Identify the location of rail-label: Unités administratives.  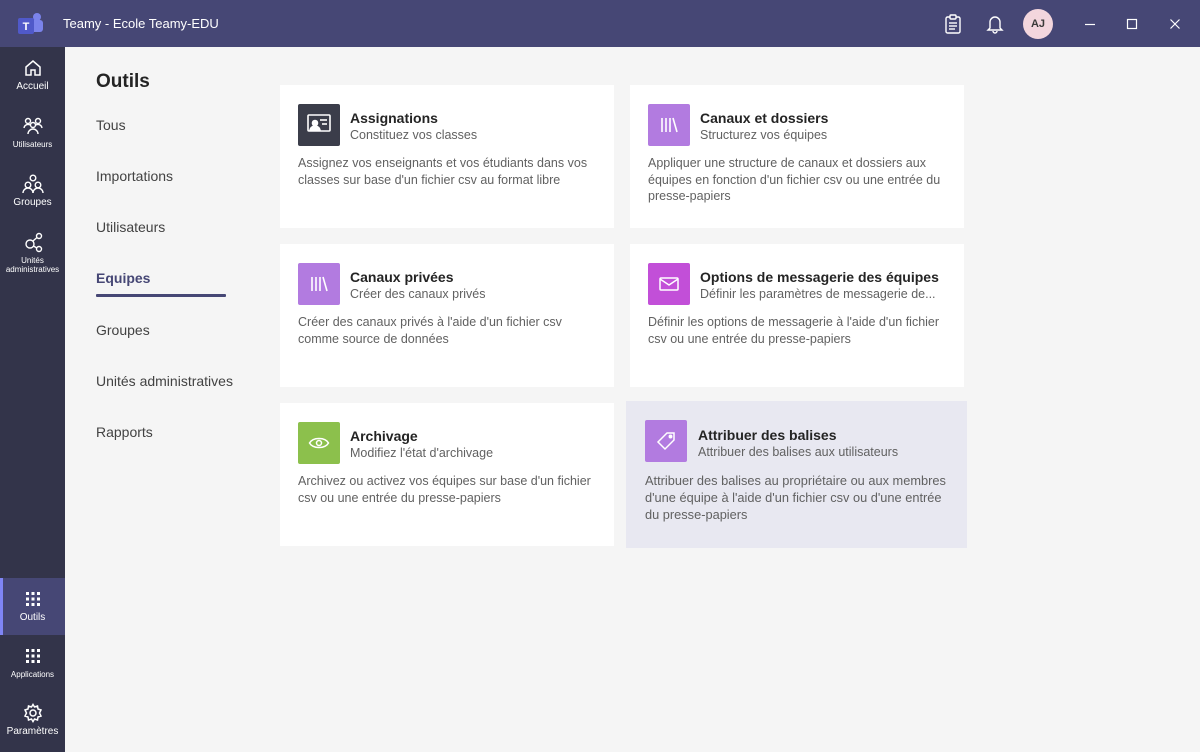
(32, 265).